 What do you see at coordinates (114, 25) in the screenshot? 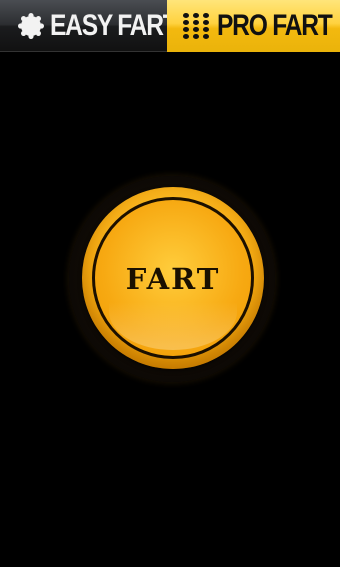
I see `tab-easy-fart-label: EASY FART` at bounding box center [114, 25].